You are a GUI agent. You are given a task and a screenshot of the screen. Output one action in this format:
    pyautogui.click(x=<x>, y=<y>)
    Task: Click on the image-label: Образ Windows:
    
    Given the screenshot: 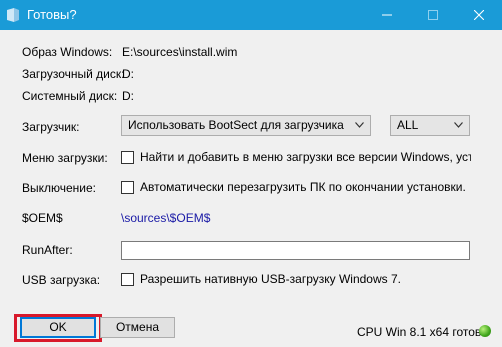 What is the action you would take?
    pyautogui.click(x=67, y=52)
    